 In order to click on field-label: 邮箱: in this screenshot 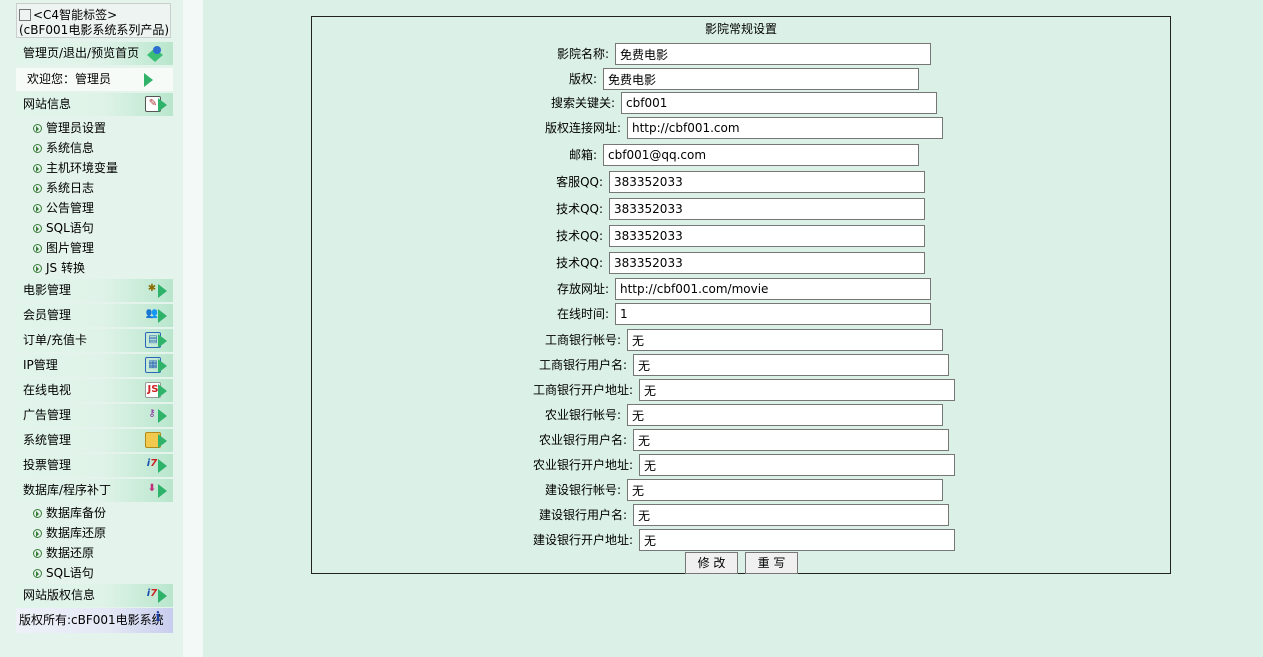, I will do `click(582, 155)`.